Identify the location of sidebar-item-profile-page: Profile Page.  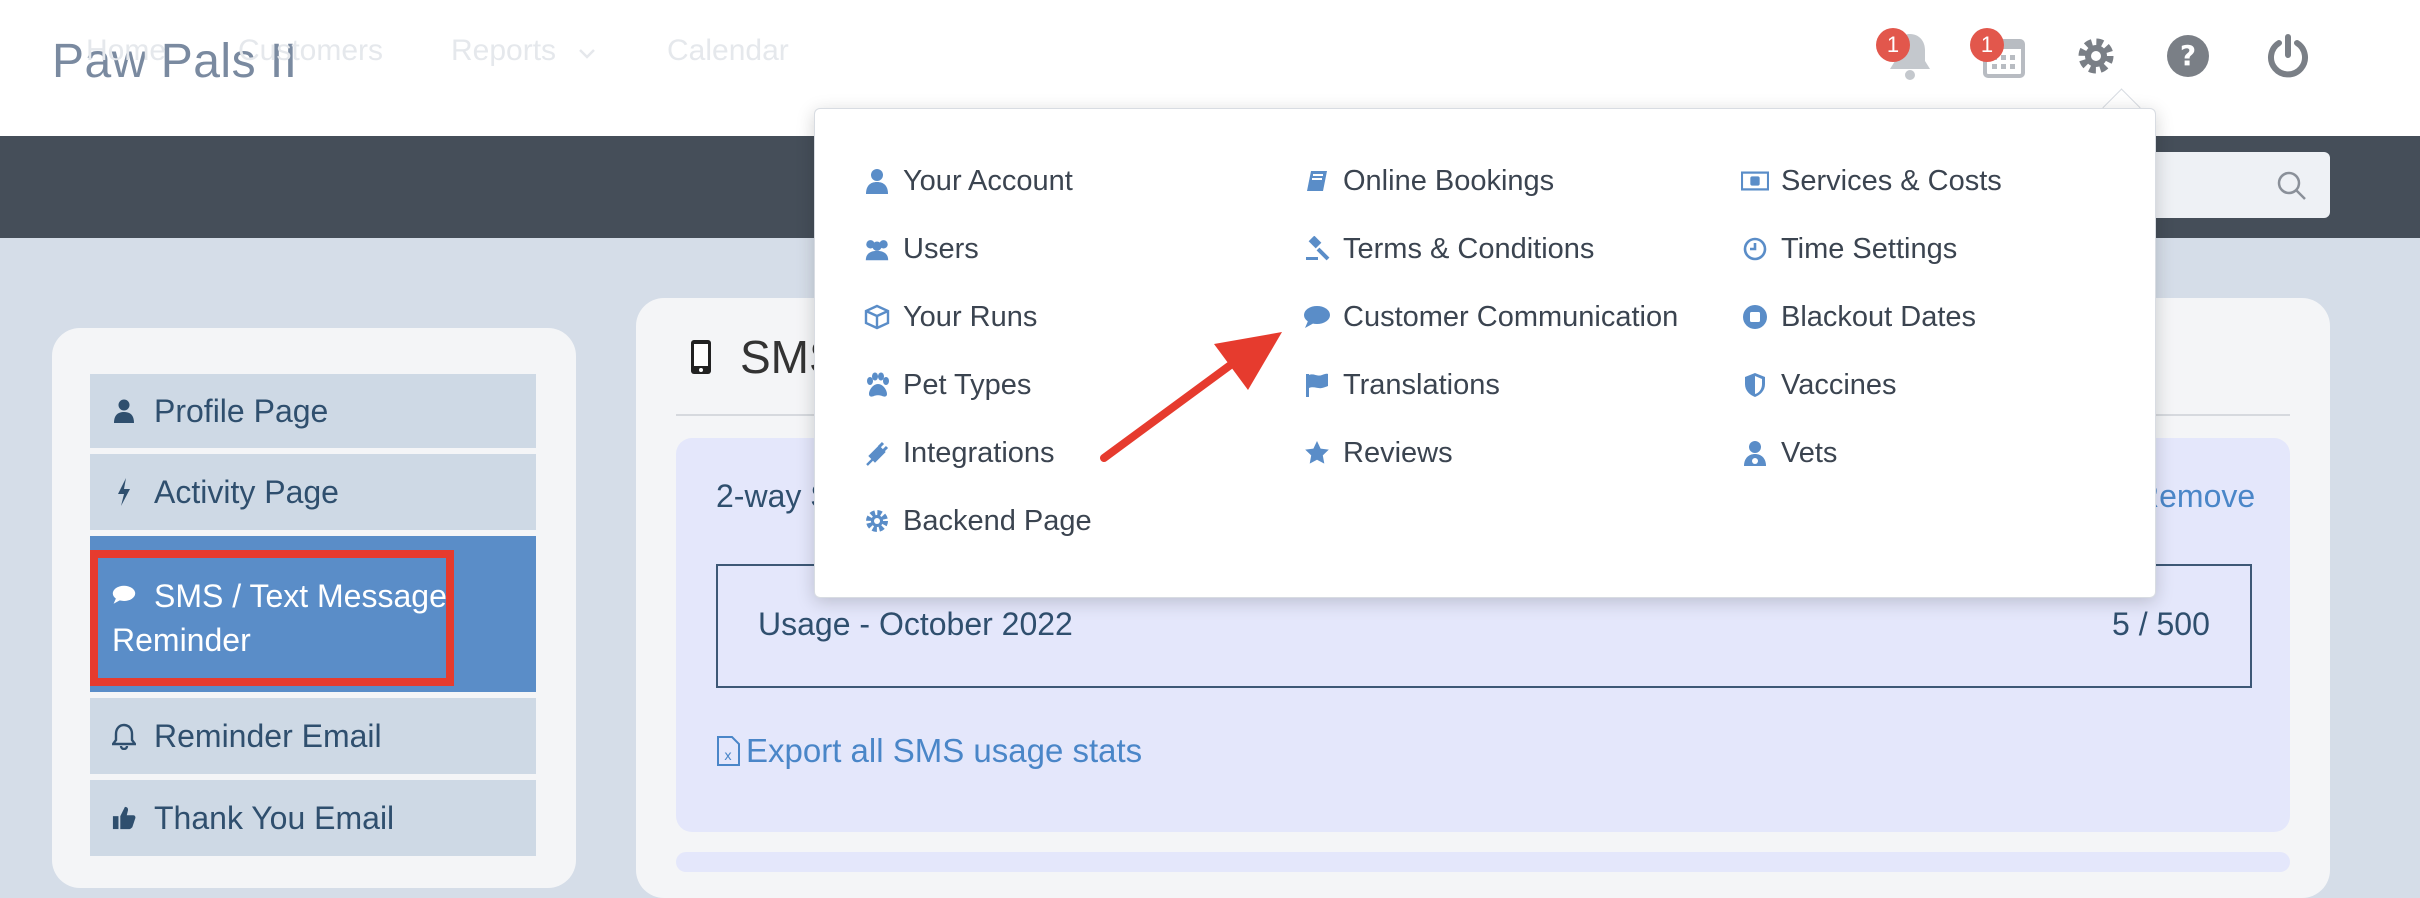
(313, 411).